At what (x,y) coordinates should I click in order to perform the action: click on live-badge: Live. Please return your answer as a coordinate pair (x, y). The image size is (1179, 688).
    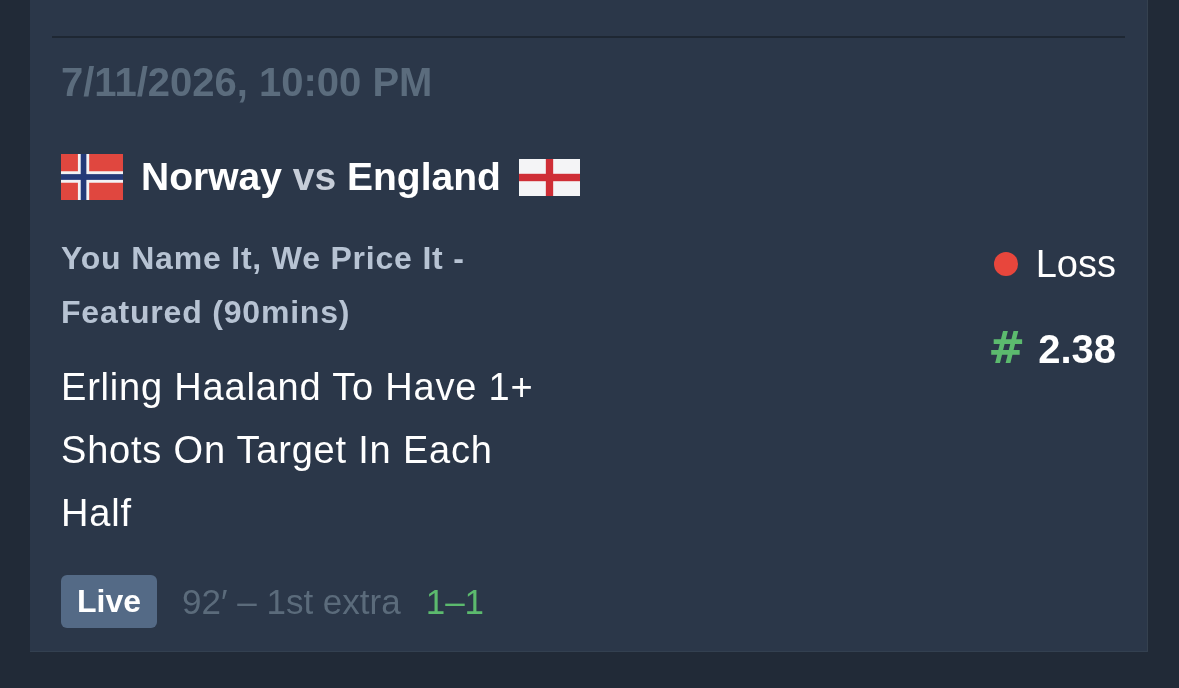
    Looking at the image, I should click on (109, 601).